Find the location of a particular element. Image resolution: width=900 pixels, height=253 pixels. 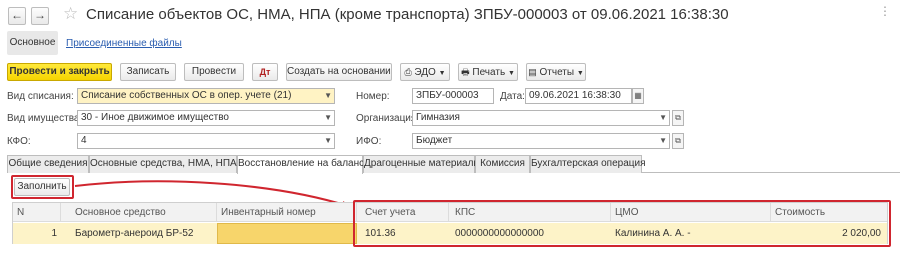

column-header-n: N is located at coordinates (37, 212).